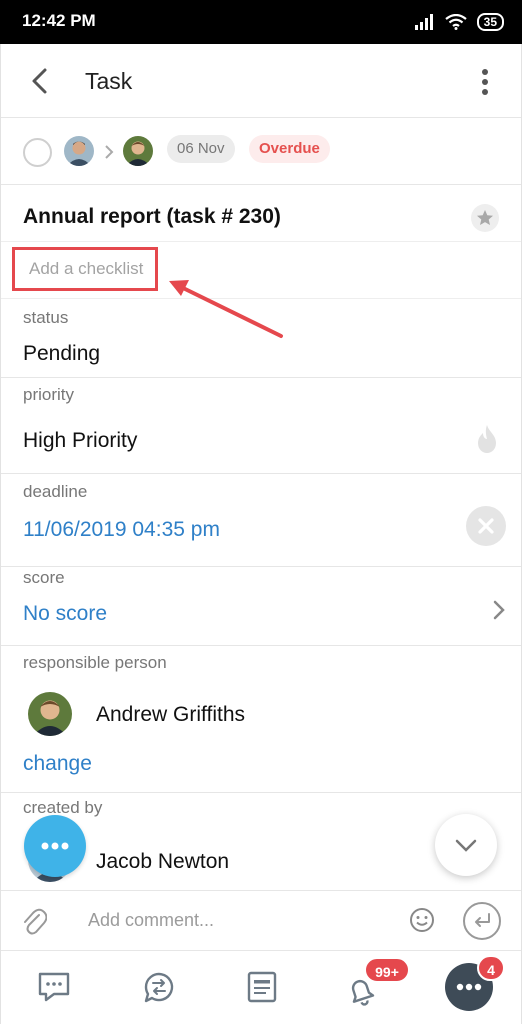  I want to click on creator-avatar, so click(79, 151).